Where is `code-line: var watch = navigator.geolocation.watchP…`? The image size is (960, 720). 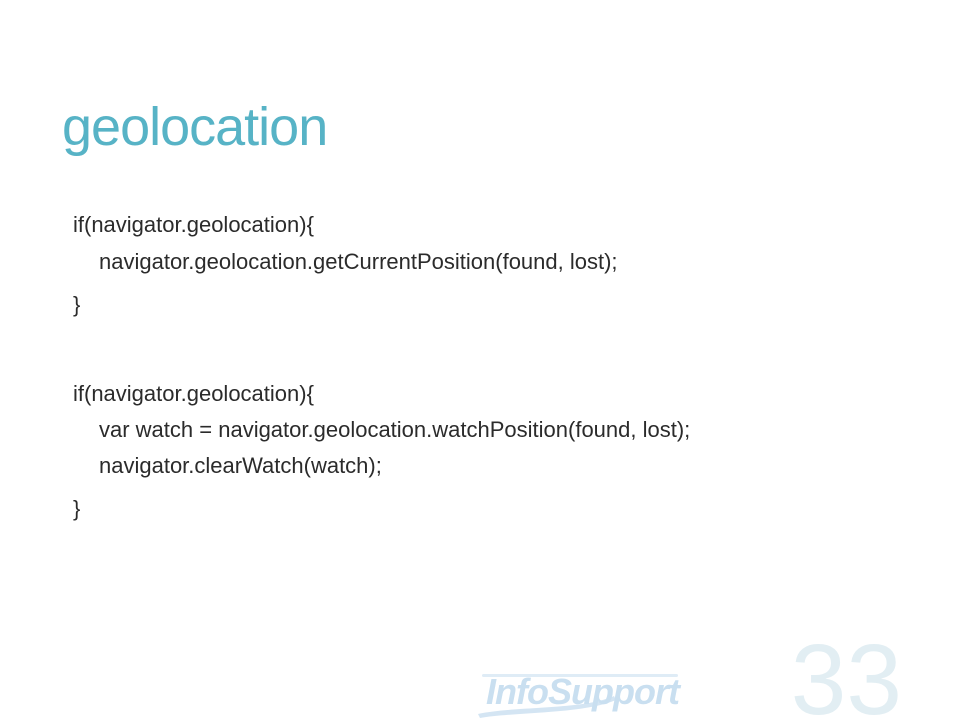 code-line: var watch = navigator.geolocation.watchP… is located at coordinates (395, 429).